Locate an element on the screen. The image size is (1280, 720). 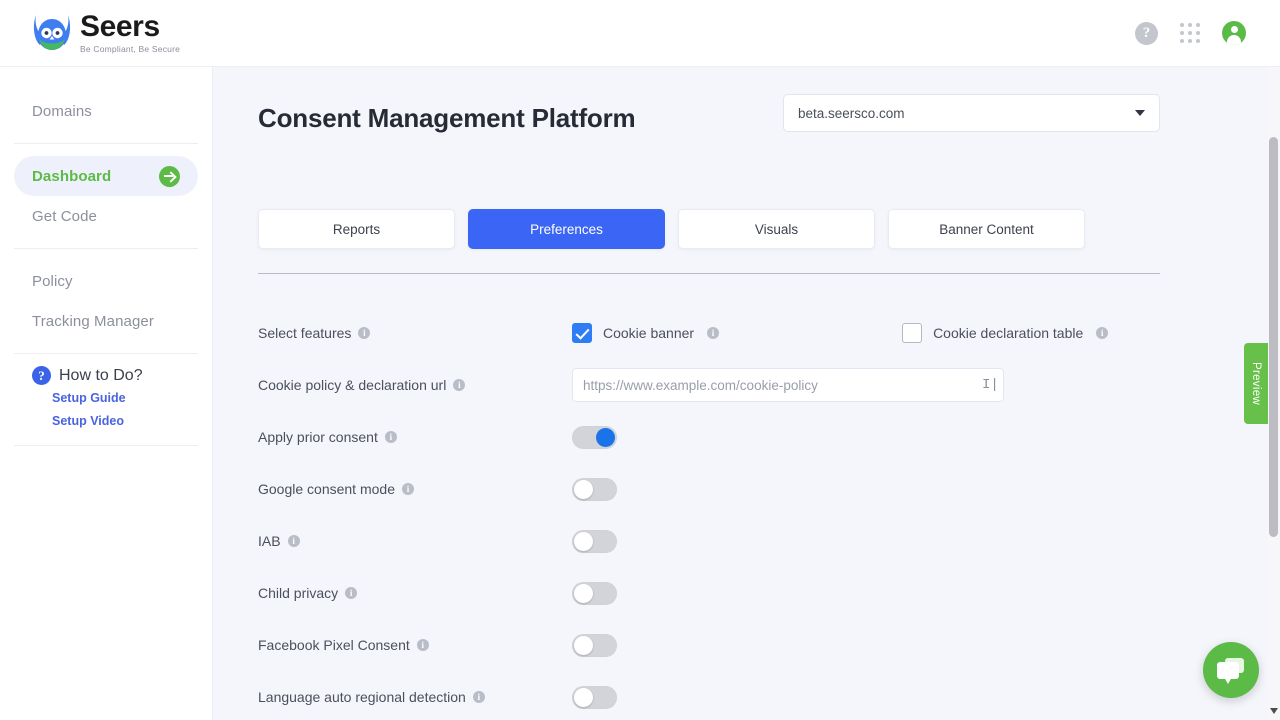
tab-label: Visuals is located at coordinates (776, 229).